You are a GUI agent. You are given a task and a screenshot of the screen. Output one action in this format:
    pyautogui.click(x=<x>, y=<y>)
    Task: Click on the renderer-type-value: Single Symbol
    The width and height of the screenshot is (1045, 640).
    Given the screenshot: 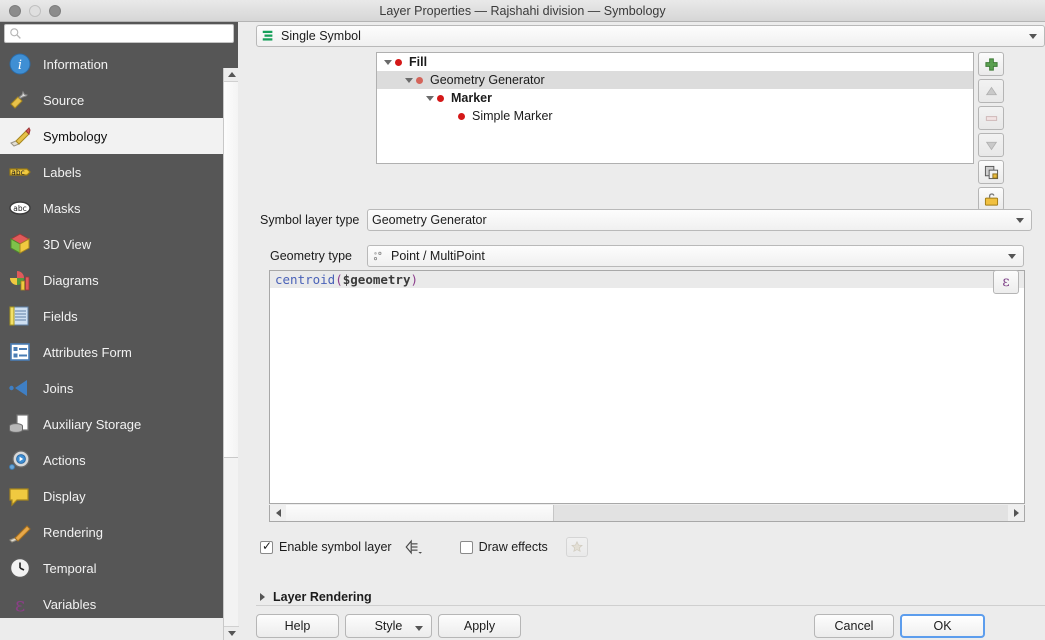 What is the action you would take?
    pyautogui.click(x=321, y=36)
    